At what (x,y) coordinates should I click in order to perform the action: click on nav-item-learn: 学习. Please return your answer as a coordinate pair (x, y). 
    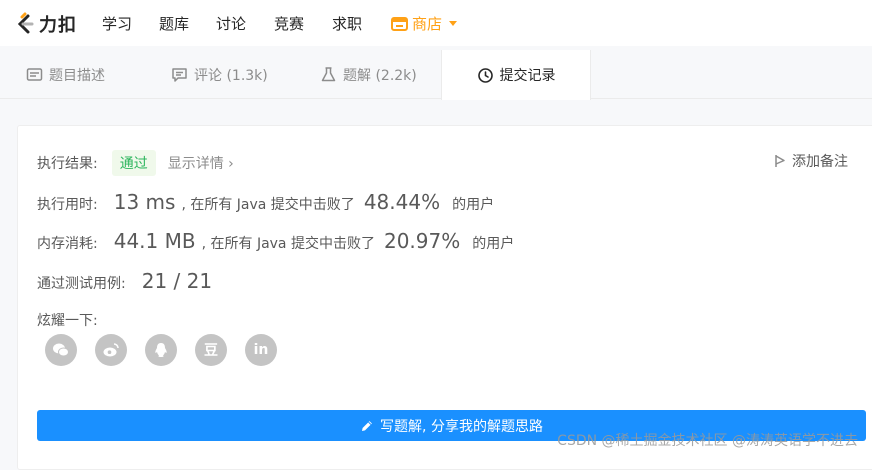
    Looking at the image, I should click on (117, 23).